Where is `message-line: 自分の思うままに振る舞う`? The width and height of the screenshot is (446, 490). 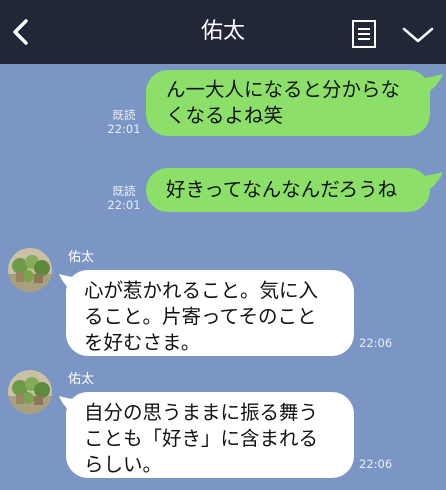
message-line: 自分の思うままに振る舞う is located at coordinates (201, 412).